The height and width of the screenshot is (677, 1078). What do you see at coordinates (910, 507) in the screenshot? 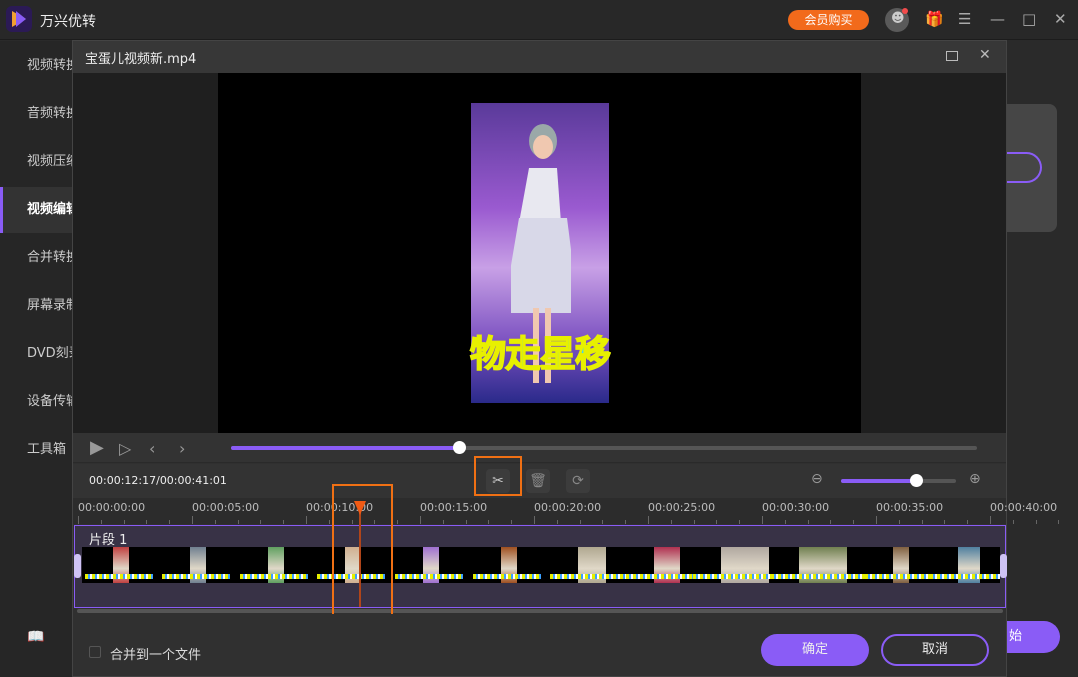
I see `ruler-label: 00:00:35:00` at bounding box center [910, 507].